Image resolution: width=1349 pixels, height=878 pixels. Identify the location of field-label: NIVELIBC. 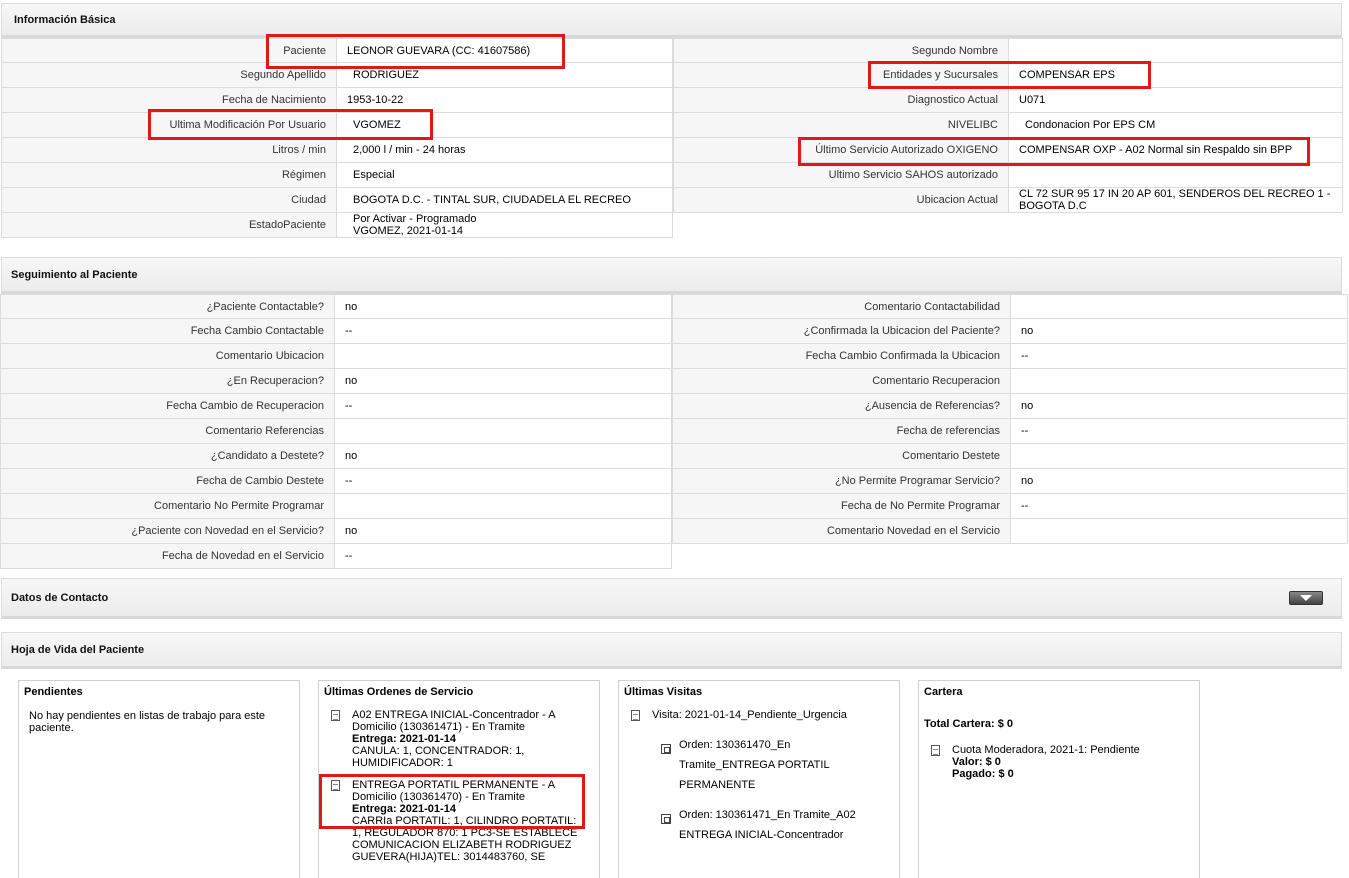
(841, 125).